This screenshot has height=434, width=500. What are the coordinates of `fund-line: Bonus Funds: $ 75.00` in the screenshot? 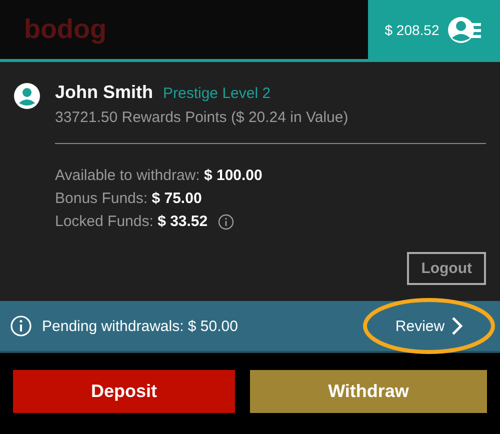 It's located at (128, 198).